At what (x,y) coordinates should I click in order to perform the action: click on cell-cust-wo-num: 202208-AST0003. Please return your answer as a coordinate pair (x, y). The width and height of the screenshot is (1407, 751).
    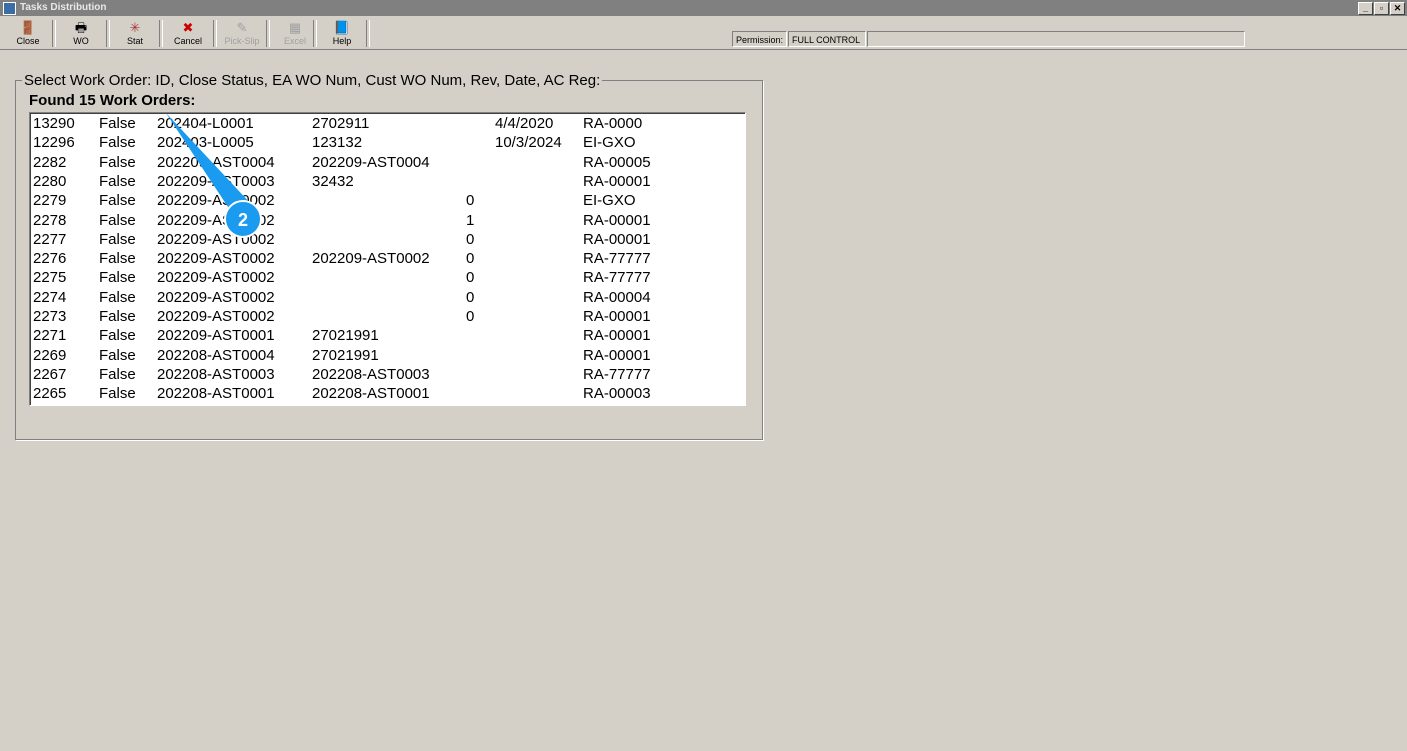
    Looking at the image, I should click on (371, 374).